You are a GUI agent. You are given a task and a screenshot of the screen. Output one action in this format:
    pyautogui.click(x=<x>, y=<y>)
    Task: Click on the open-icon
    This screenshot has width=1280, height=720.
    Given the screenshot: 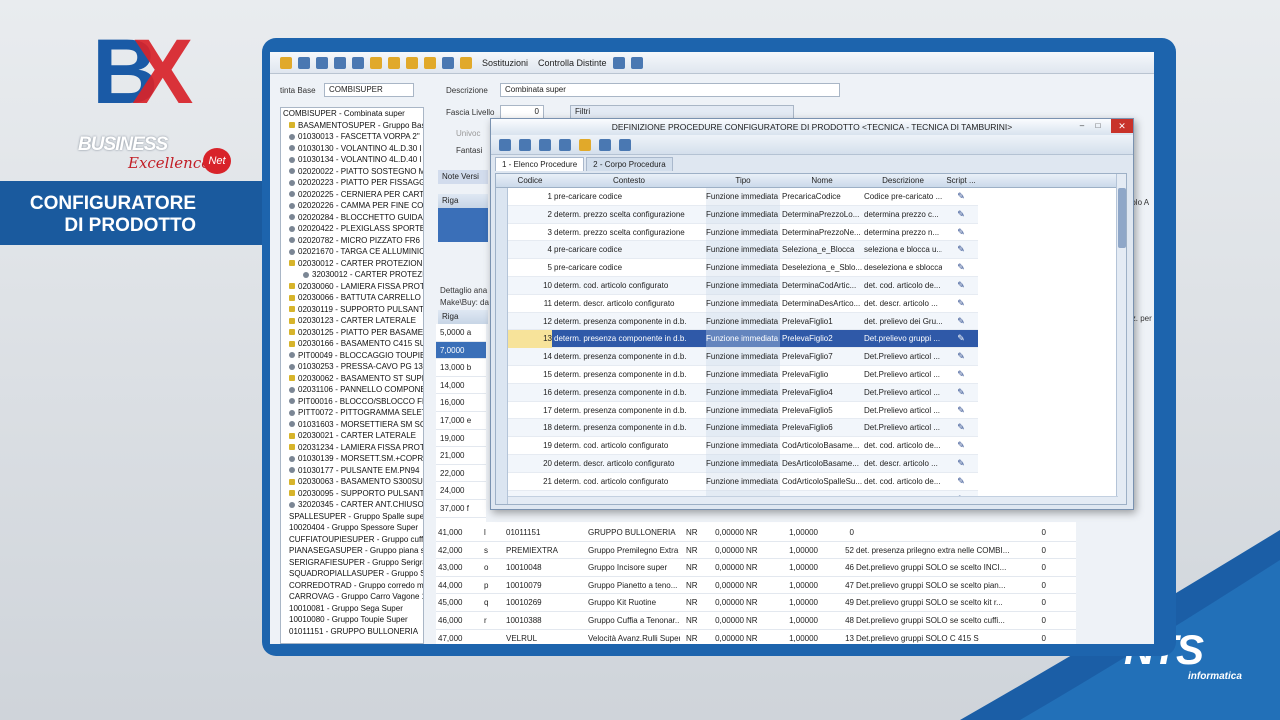 What is the action you would take?
    pyautogui.click(x=286, y=62)
    